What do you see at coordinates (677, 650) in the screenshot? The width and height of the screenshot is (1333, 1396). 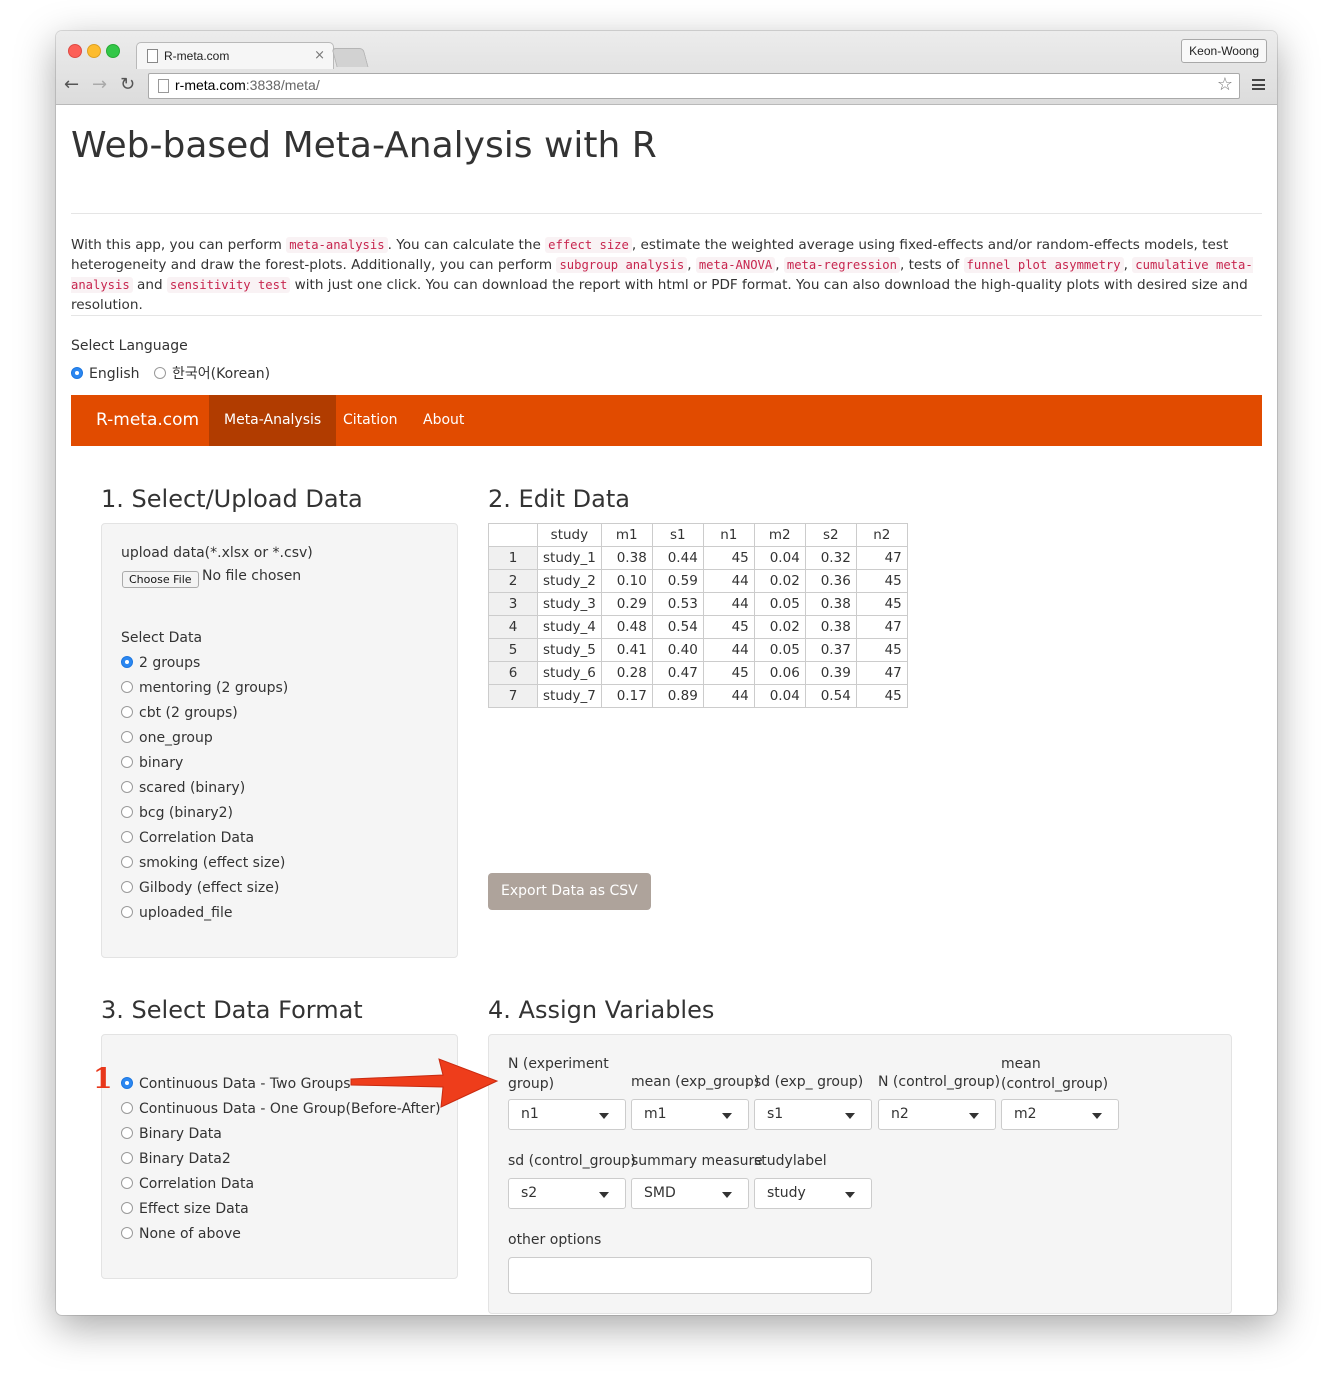 I see `table-cell: 0.40` at bounding box center [677, 650].